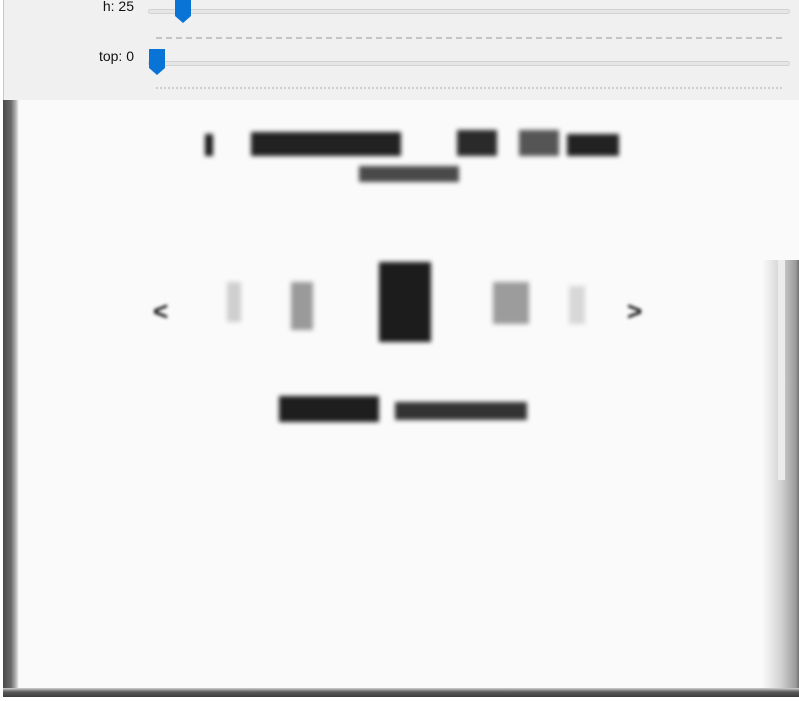 Image resolution: width=799 pixels, height=701 pixels. I want to click on slider-controls-panel: h: 25 top: 0, so click(401, 50).